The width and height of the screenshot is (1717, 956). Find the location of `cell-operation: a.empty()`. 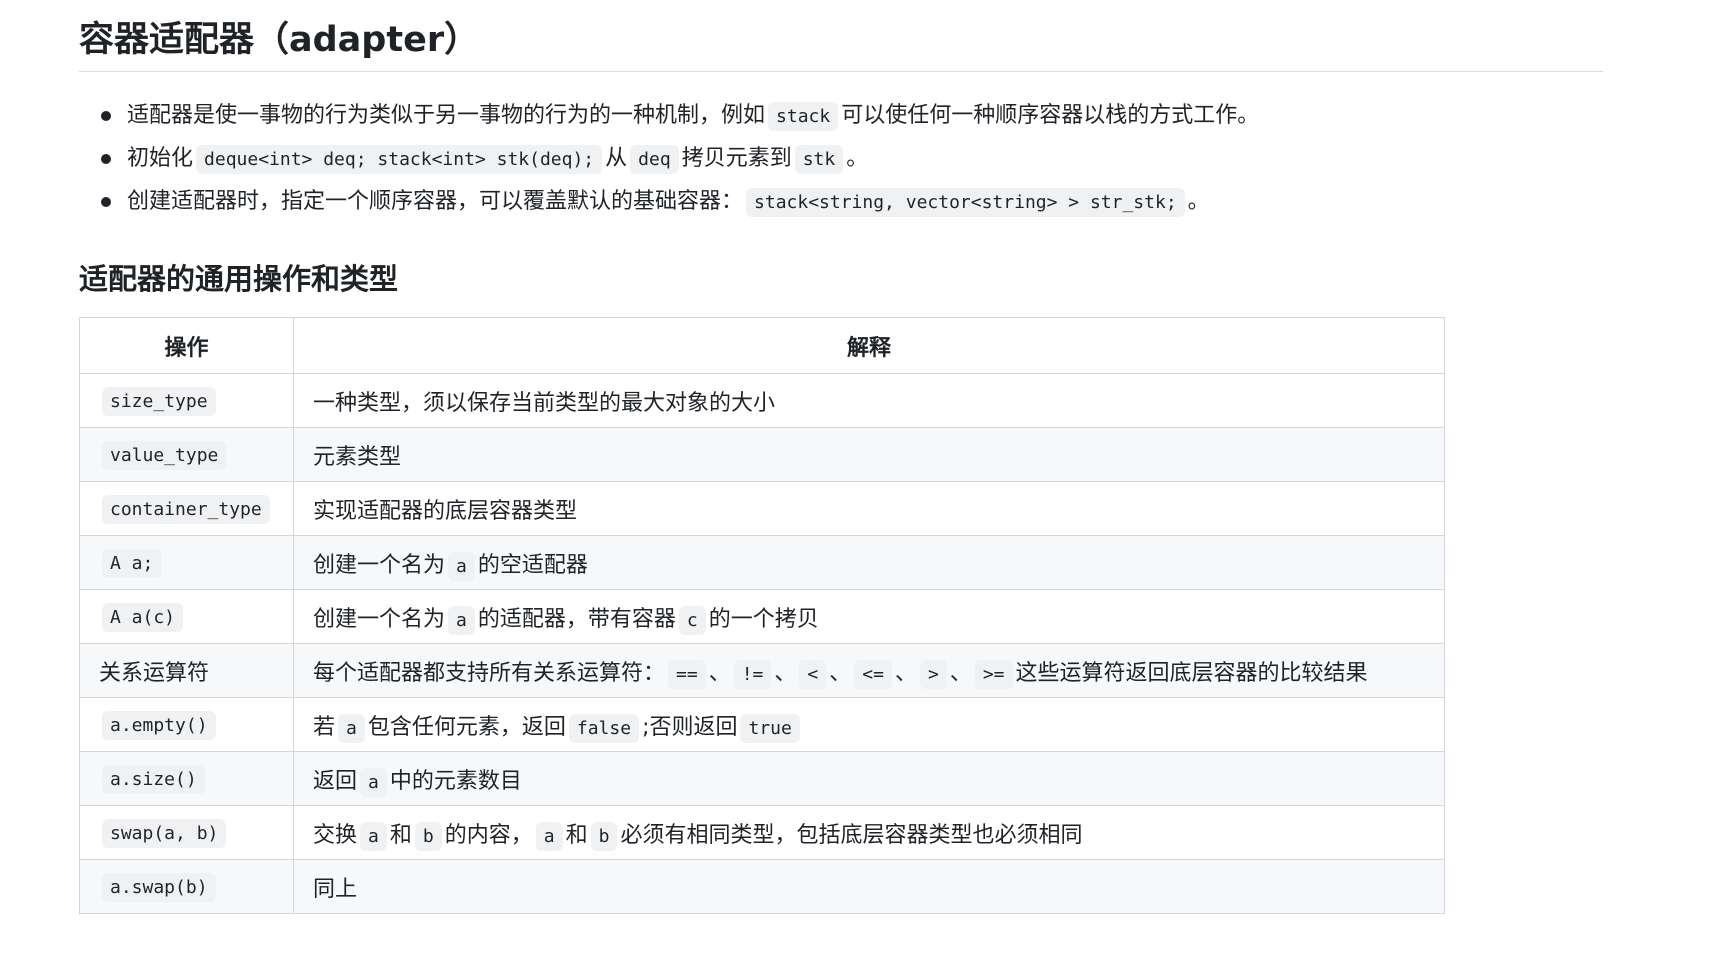

cell-operation: a.empty() is located at coordinates (186, 724).